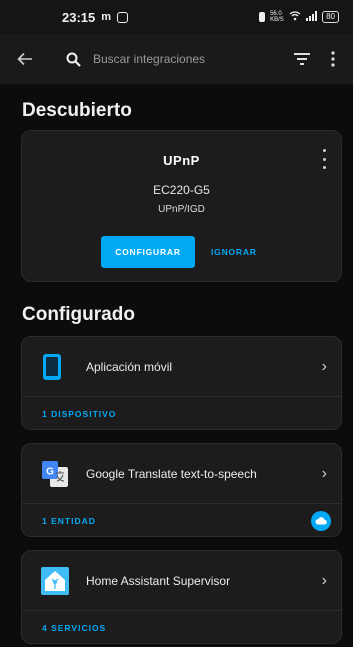 The width and height of the screenshot is (353, 647). I want to click on integration-footer: 1 DISPOSITIVO, so click(181, 413).